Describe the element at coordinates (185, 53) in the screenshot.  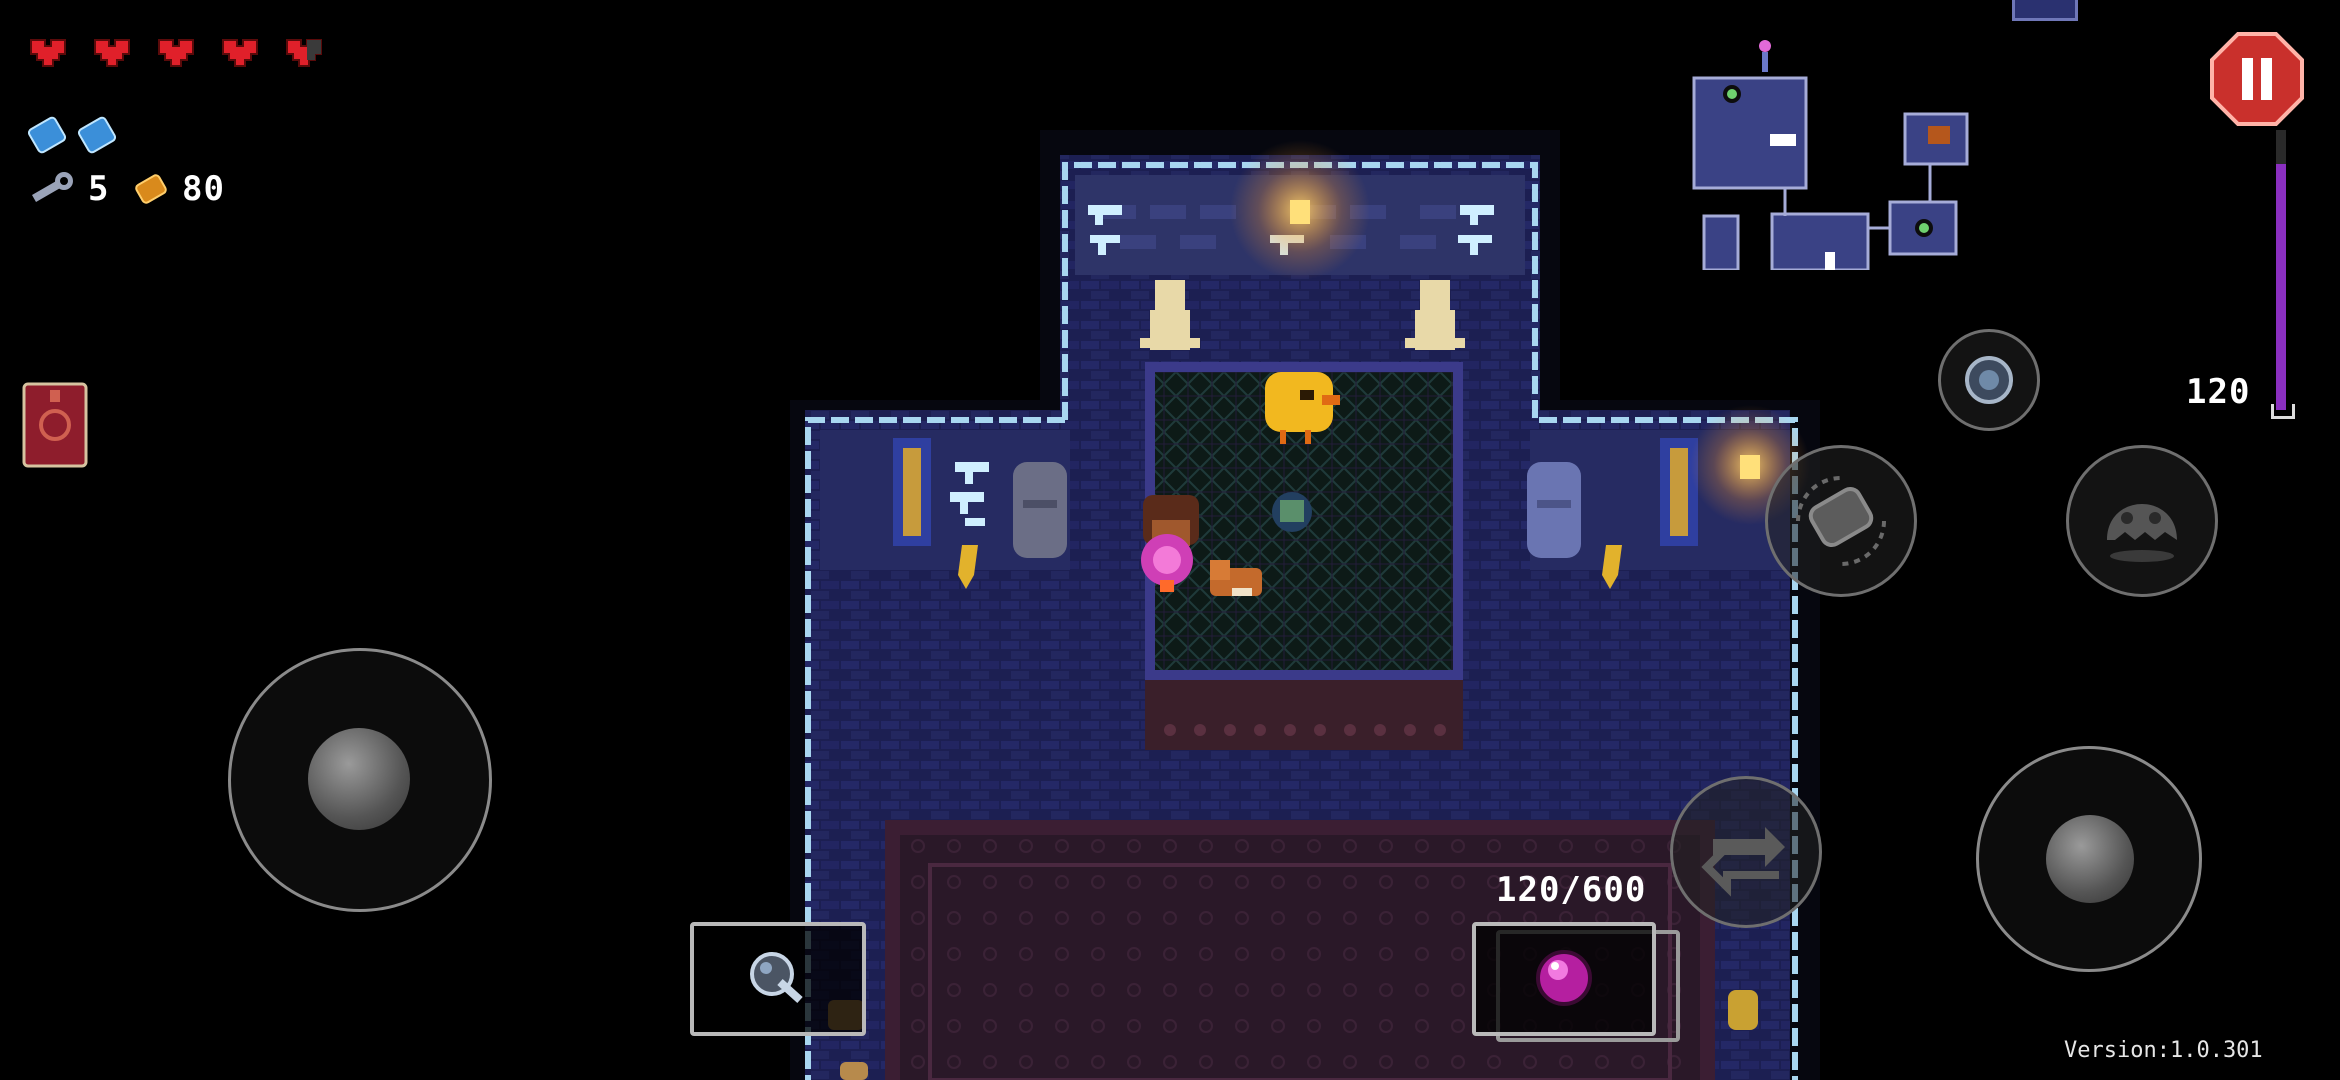
I see `health-hearts` at that location.